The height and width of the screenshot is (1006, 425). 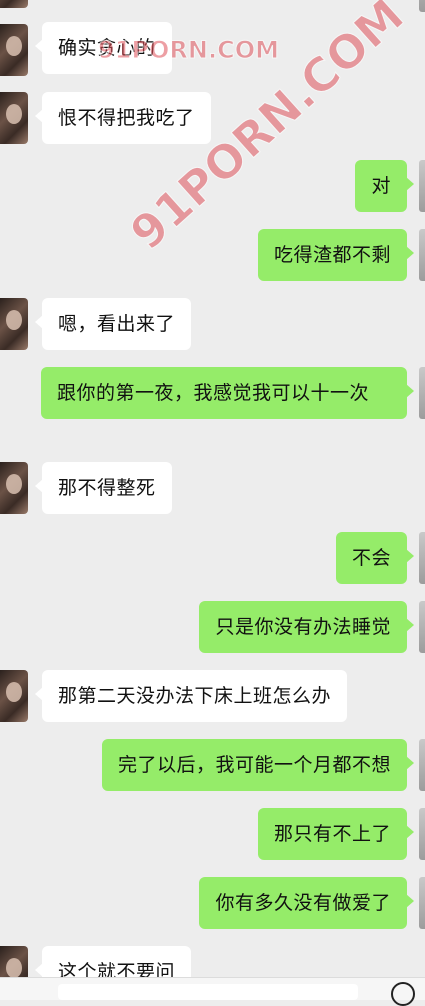 What do you see at coordinates (254, 765) in the screenshot?
I see `message-text: 完了以后，我可能一个月都不想` at bounding box center [254, 765].